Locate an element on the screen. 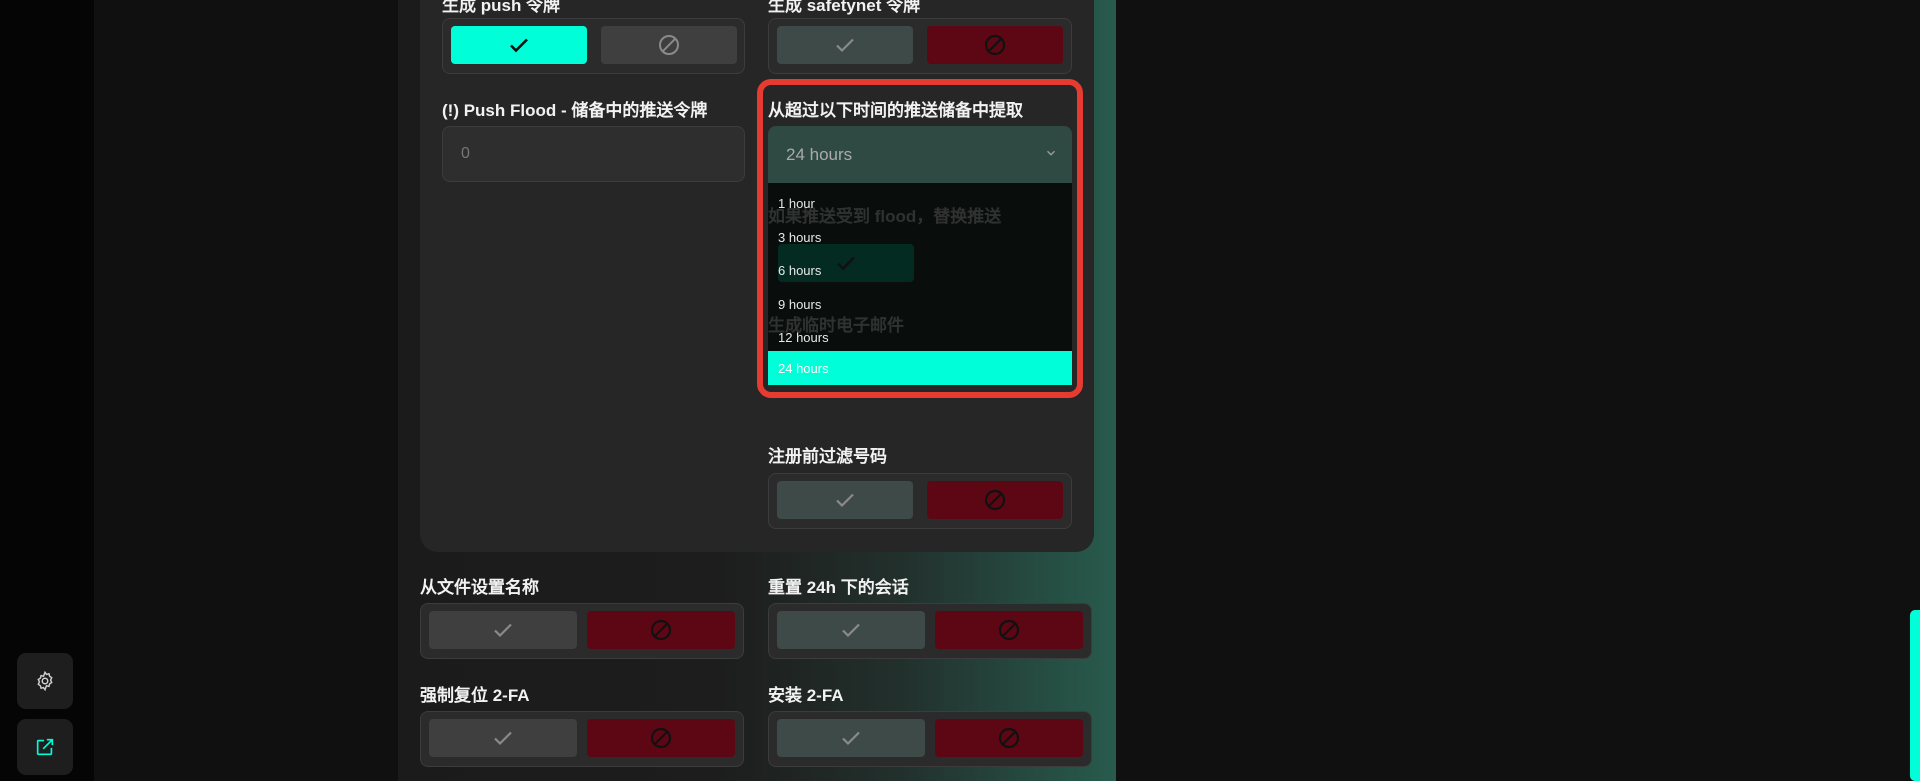  safetynet-toggle is located at coordinates (920, 46).